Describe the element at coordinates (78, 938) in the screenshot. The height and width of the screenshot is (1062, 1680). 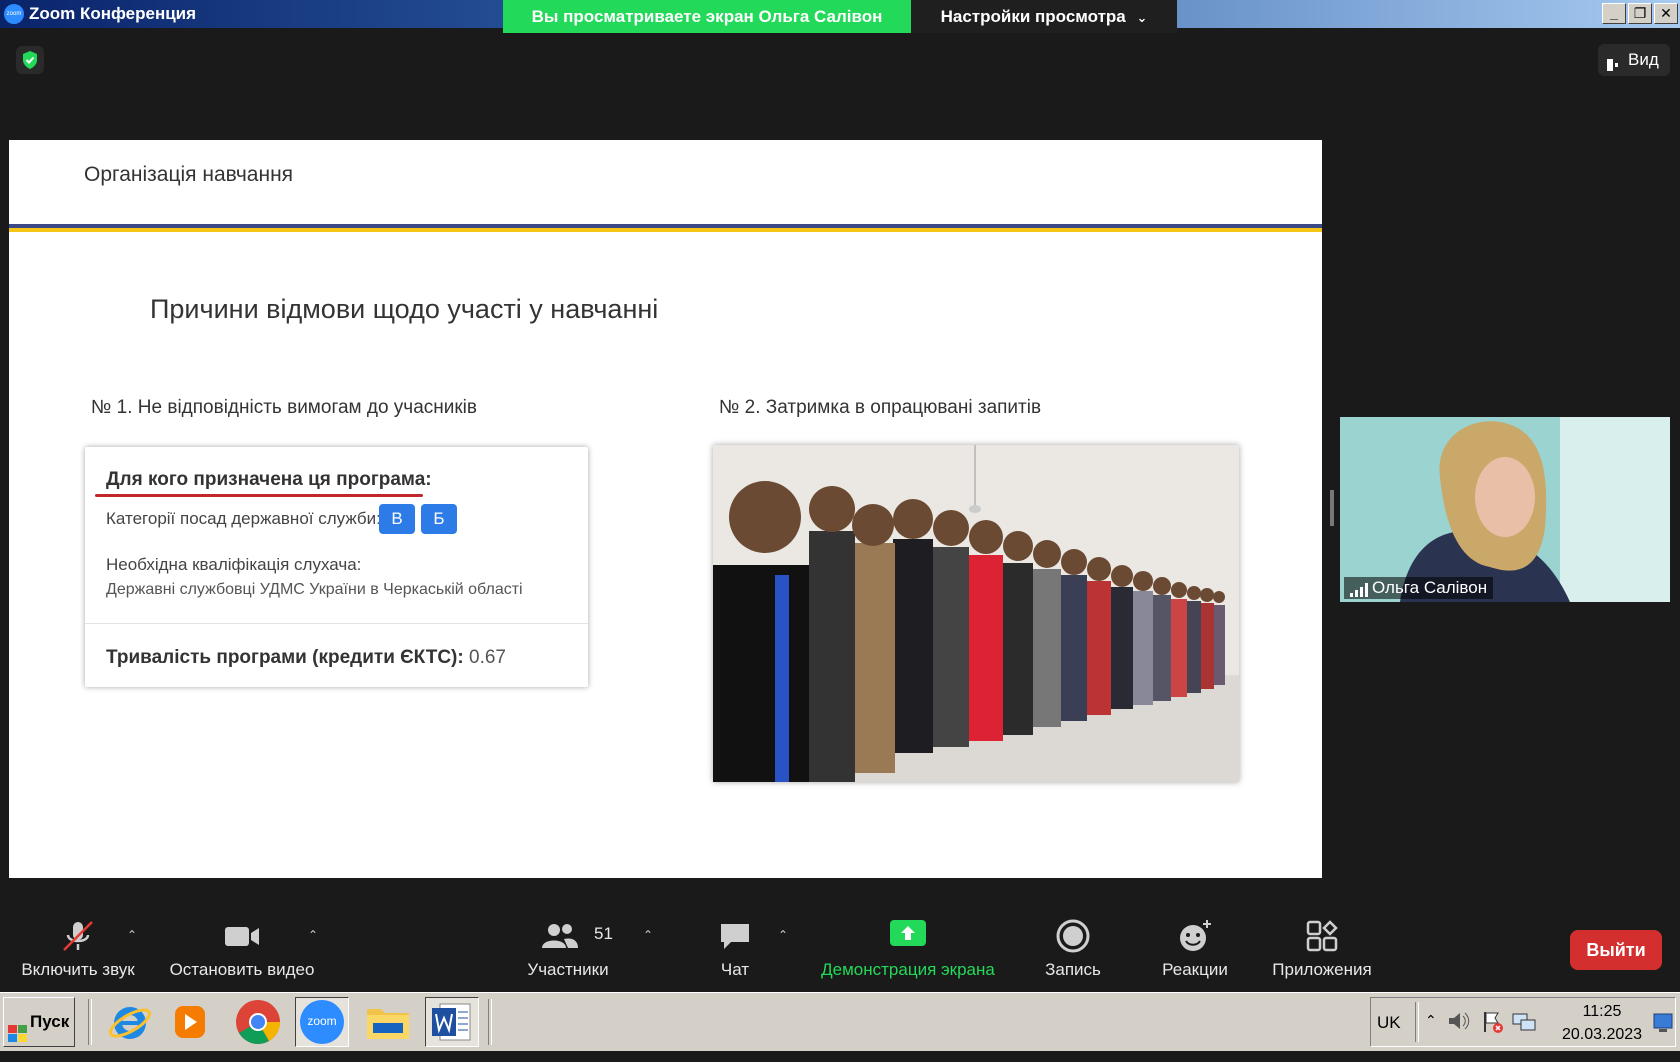
I see `microphone-muted-icon` at that location.